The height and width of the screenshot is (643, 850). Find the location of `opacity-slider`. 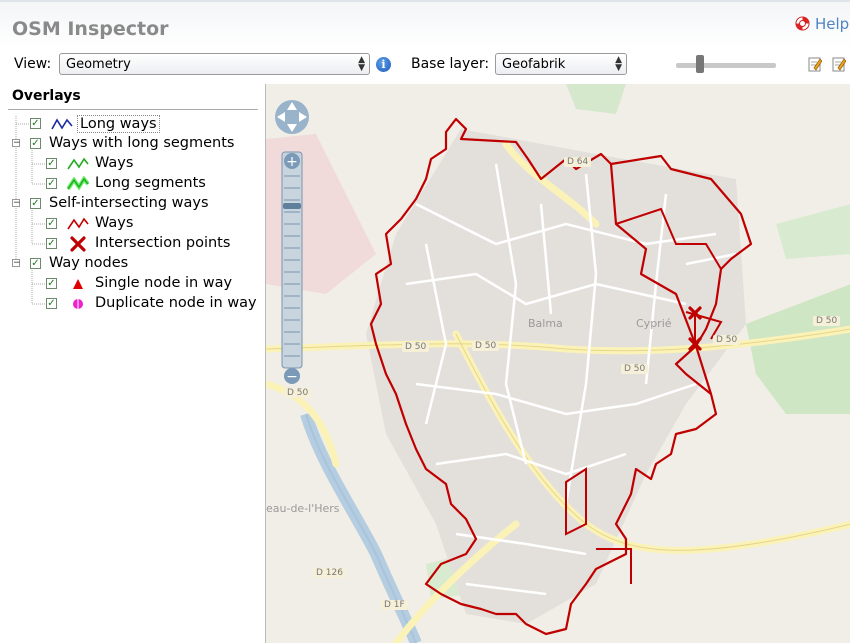

opacity-slider is located at coordinates (726, 65).